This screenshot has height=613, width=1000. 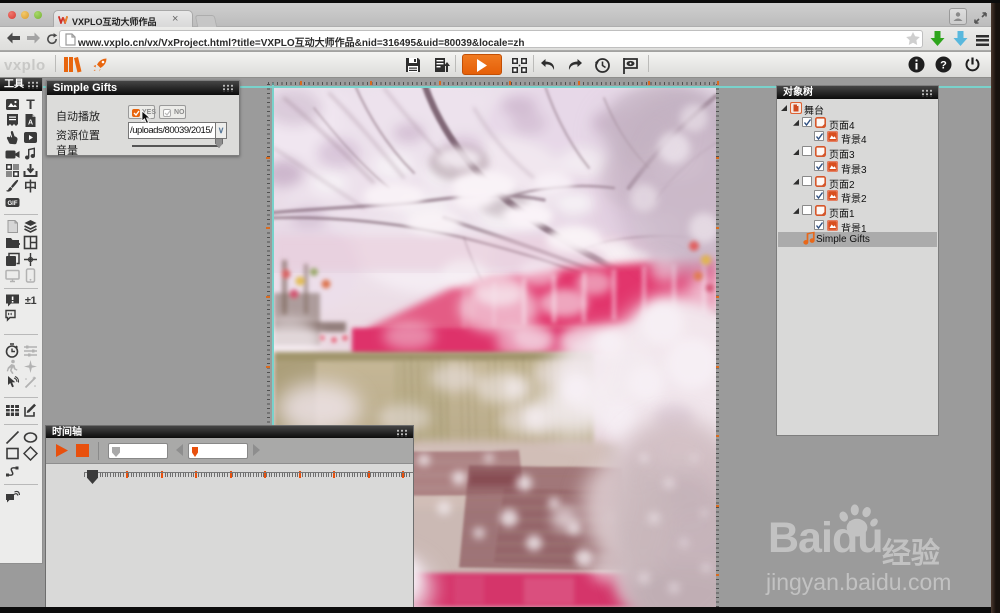 I want to click on svg-text: A, so click(x=30, y=123).